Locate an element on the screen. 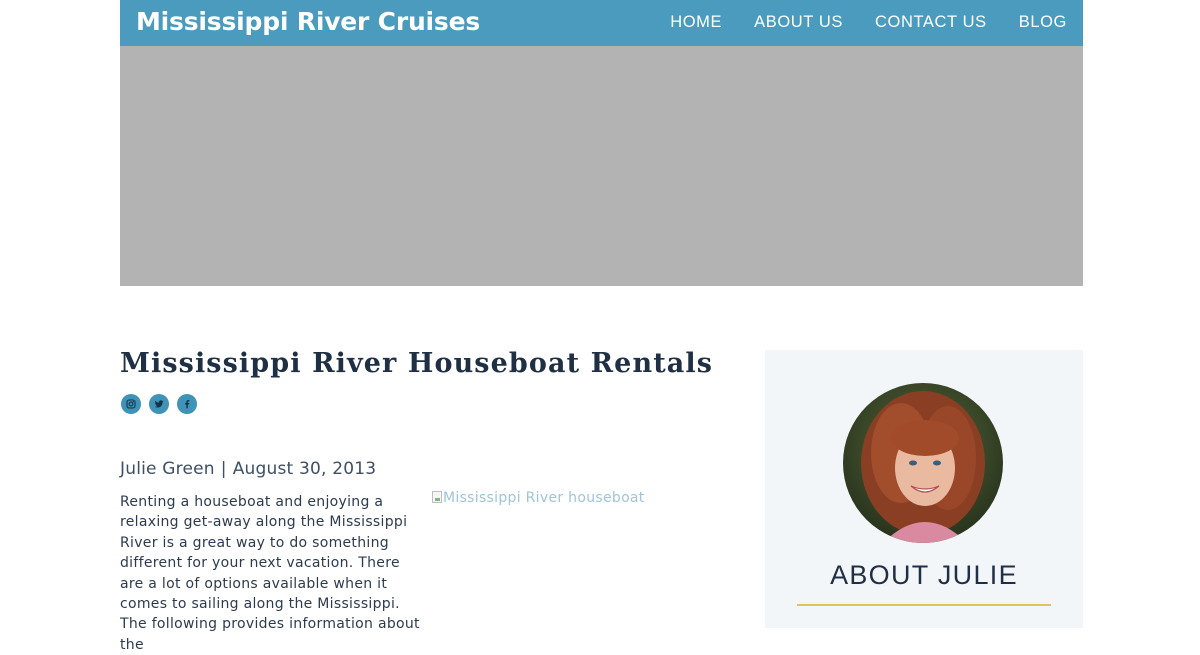 The height and width of the screenshot is (655, 1200). post-author: Julie Green is located at coordinates (167, 469).